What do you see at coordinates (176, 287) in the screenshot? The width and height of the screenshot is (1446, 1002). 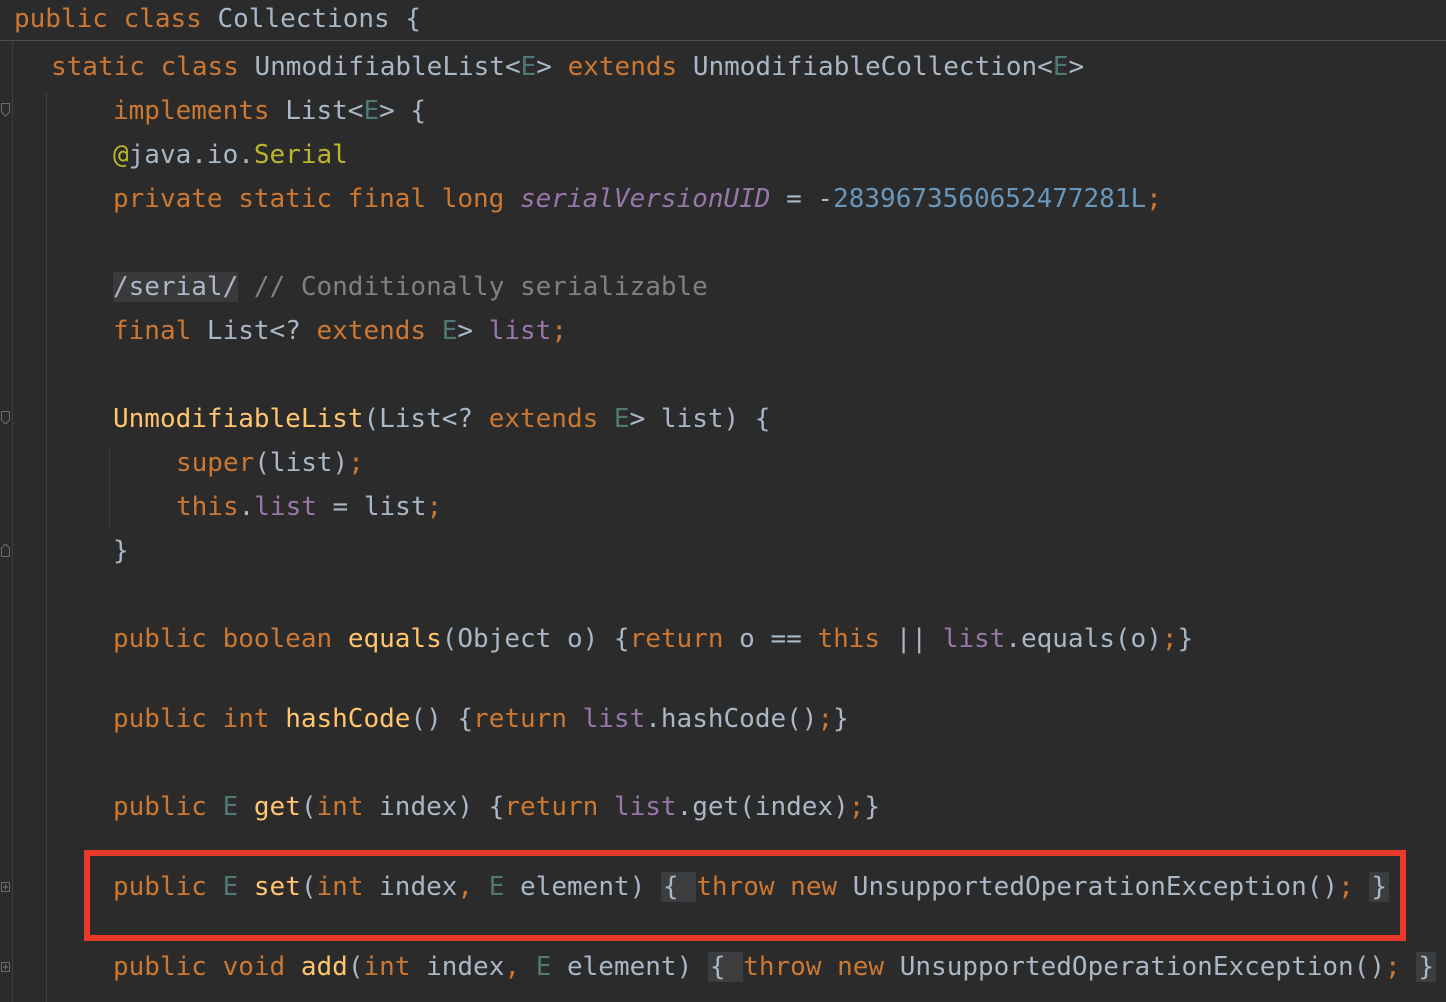 I see `code-token: /serial/` at bounding box center [176, 287].